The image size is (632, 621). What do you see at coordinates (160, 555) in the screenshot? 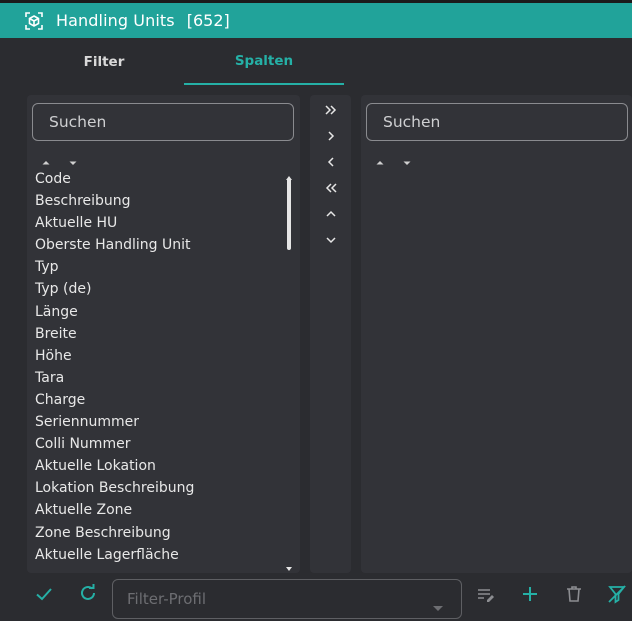
I see `list-item: Aktuelle Lagerfläche` at bounding box center [160, 555].